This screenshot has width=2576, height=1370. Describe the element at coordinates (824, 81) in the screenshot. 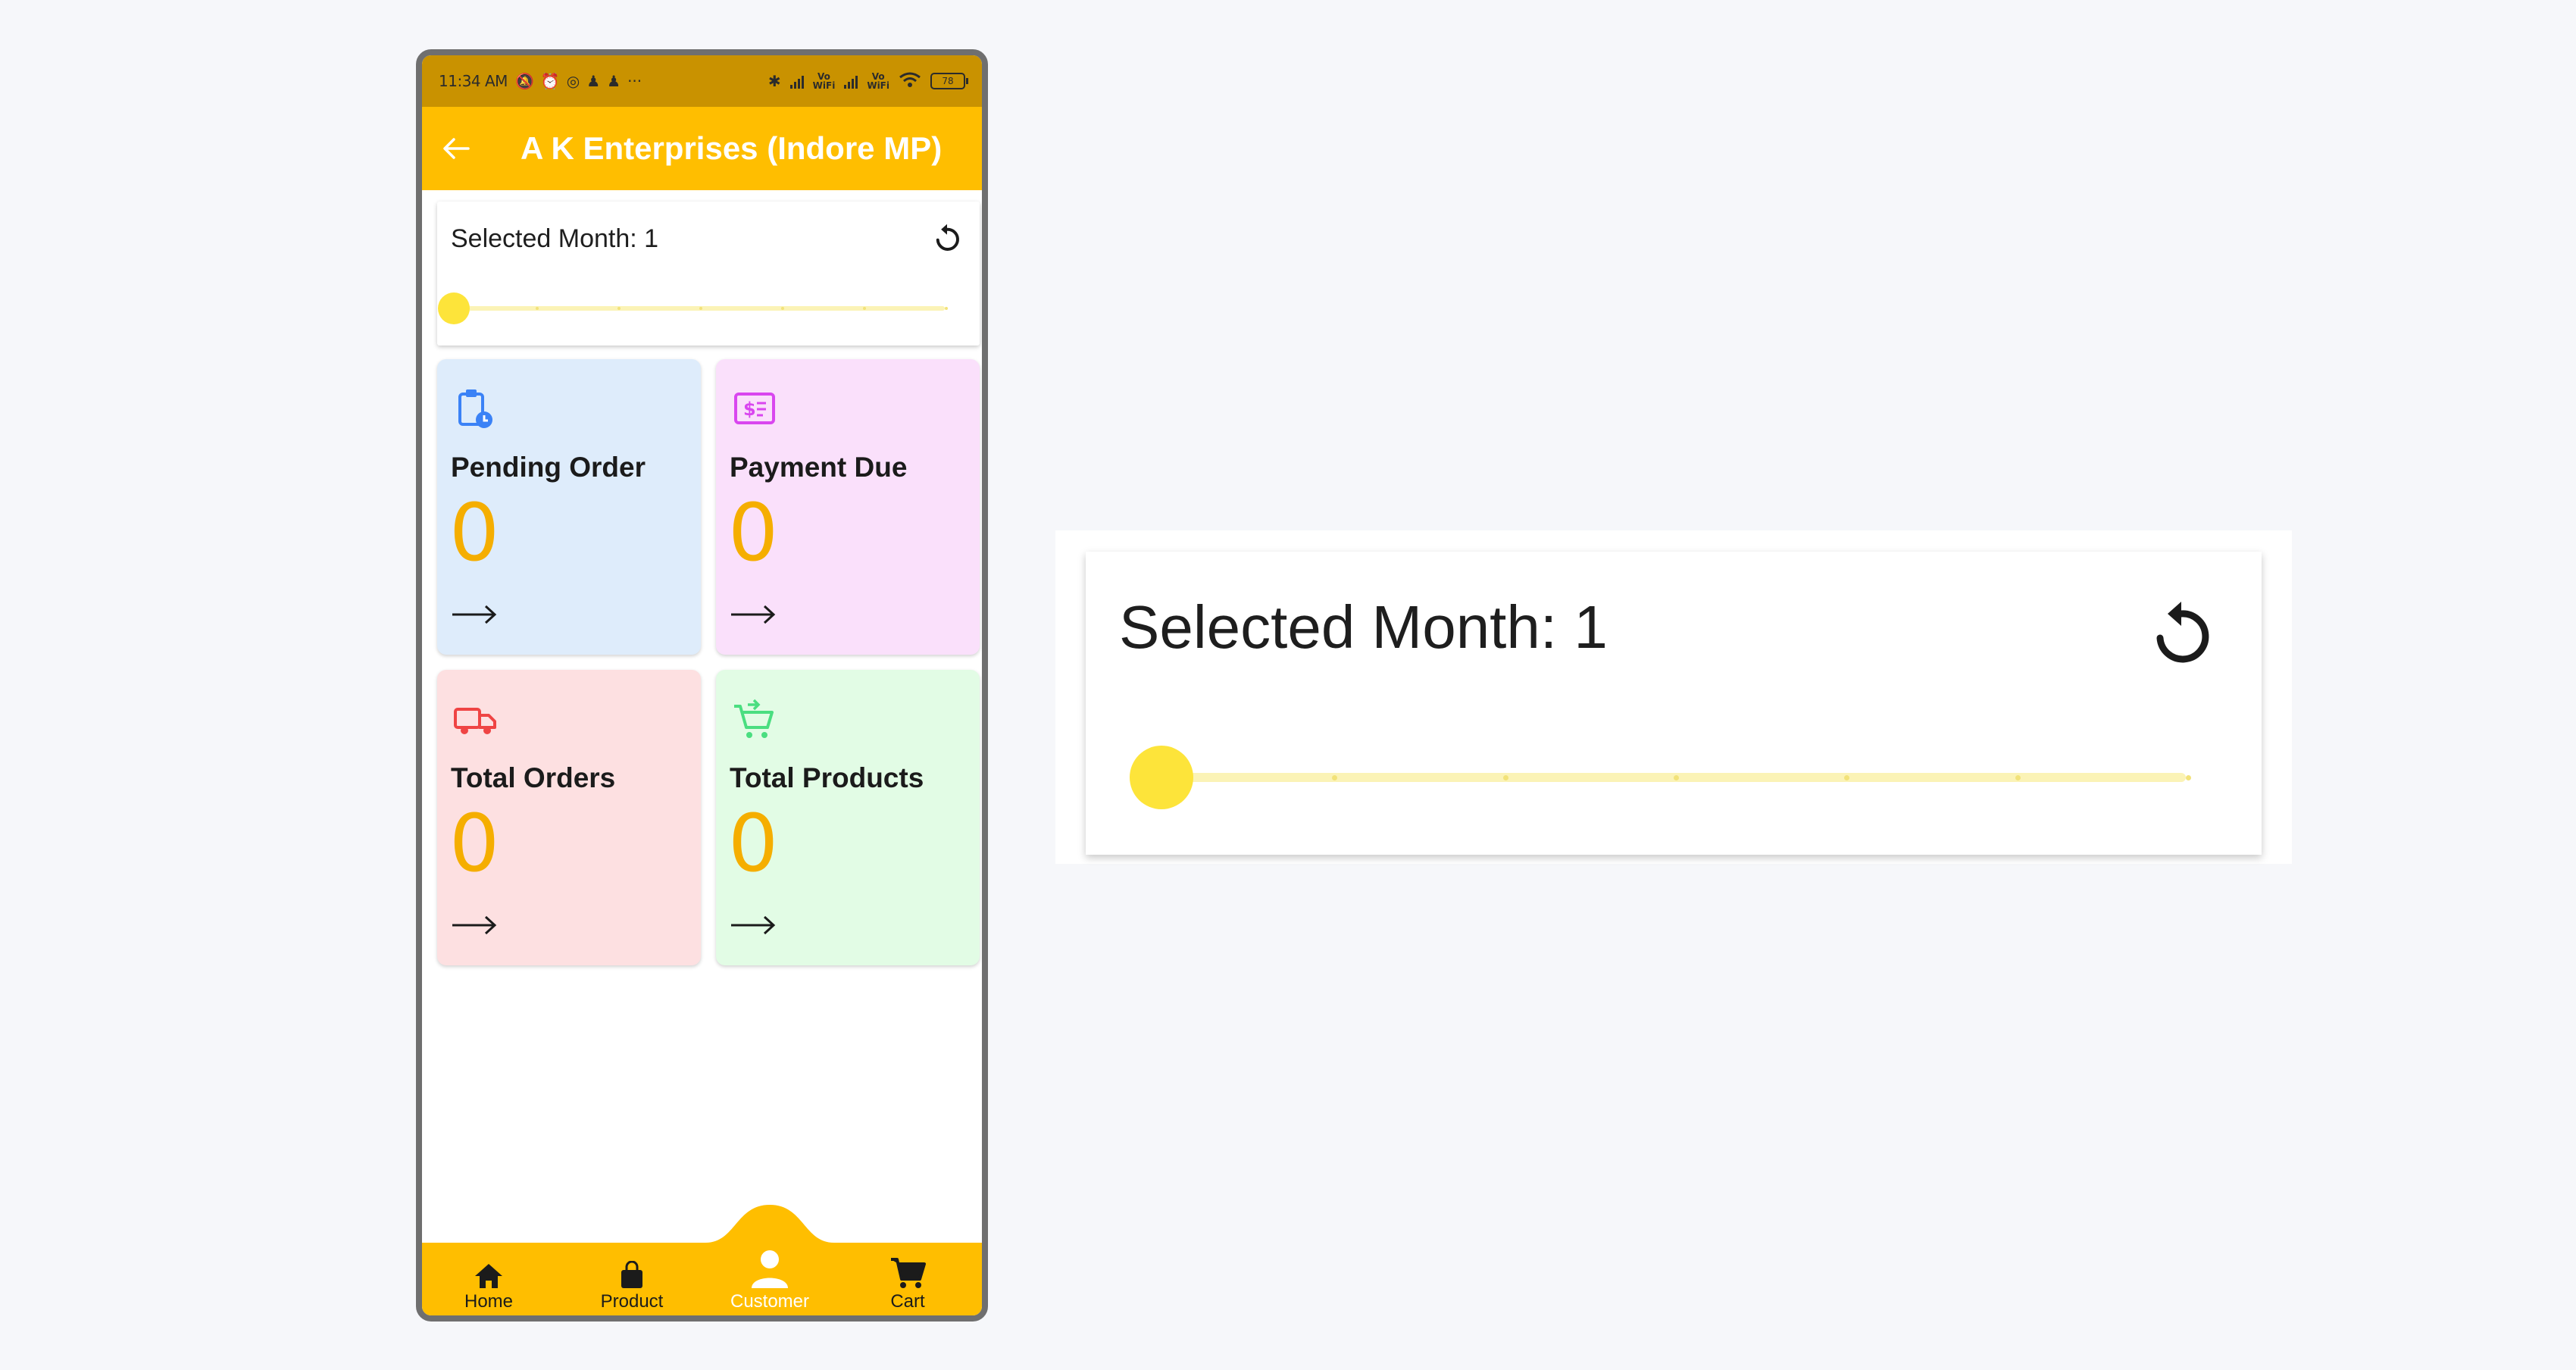

I see `vowifi-label: Vo WiFi` at that location.